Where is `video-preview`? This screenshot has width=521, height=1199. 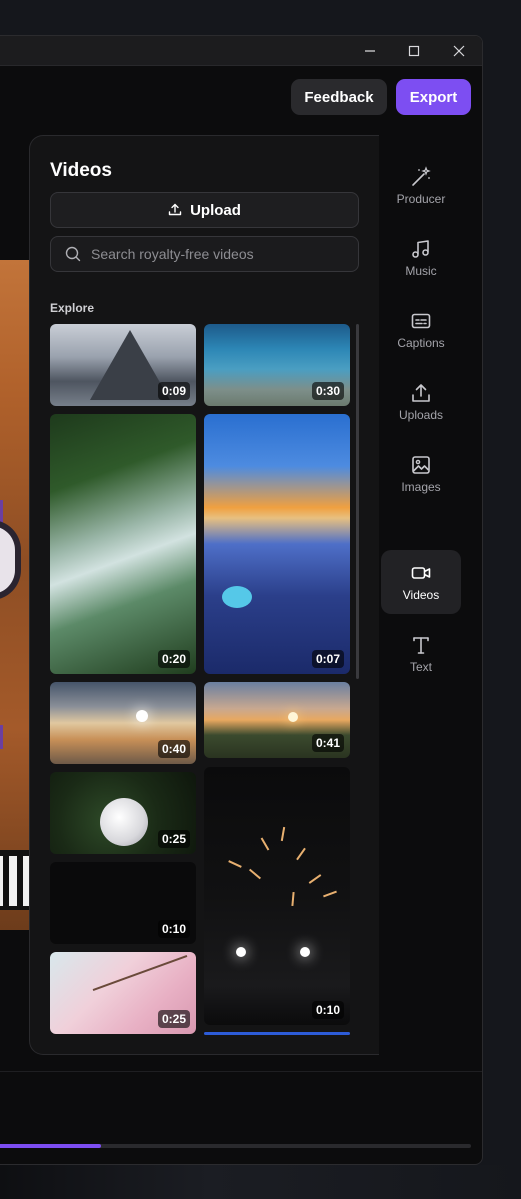
video-preview is located at coordinates (15, 595).